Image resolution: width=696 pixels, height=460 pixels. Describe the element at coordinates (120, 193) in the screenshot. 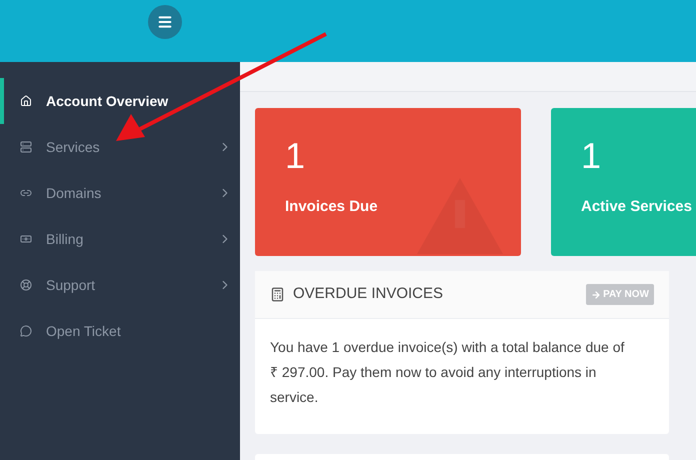

I see `sidebar-item: Domains` at that location.